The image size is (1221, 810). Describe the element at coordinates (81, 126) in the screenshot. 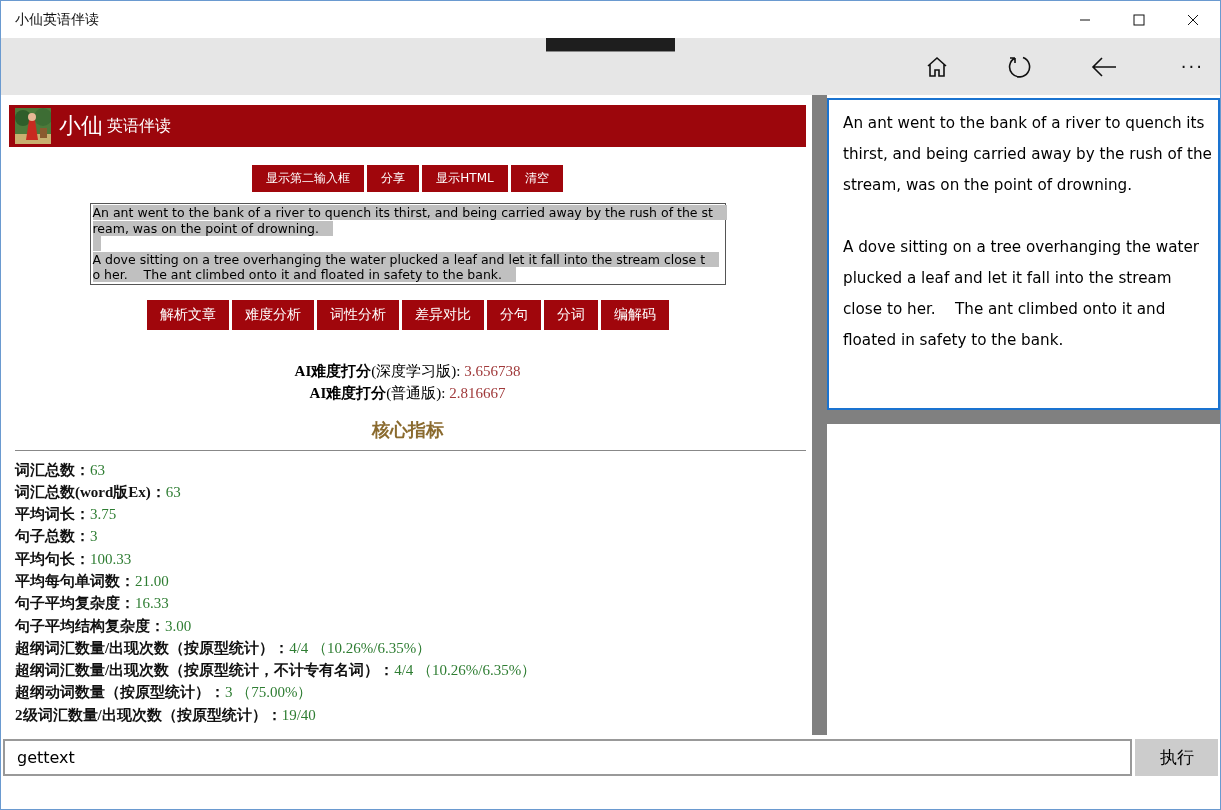

I see `brand-name: 小仙` at that location.